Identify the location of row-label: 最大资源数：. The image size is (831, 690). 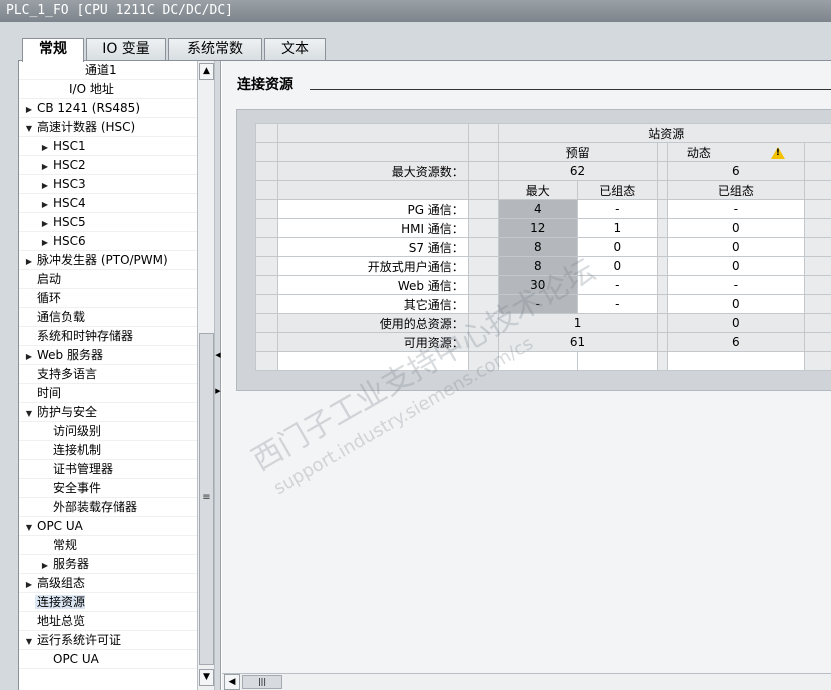
(372, 171).